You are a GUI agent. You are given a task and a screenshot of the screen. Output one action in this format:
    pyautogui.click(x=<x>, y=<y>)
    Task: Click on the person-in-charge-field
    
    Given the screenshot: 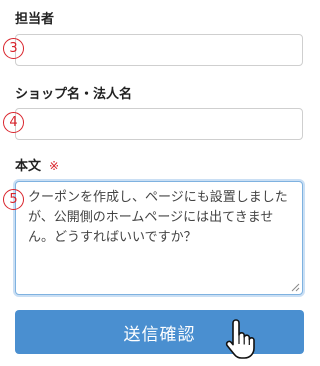 What is the action you would take?
    pyautogui.click(x=159, y=50)
    